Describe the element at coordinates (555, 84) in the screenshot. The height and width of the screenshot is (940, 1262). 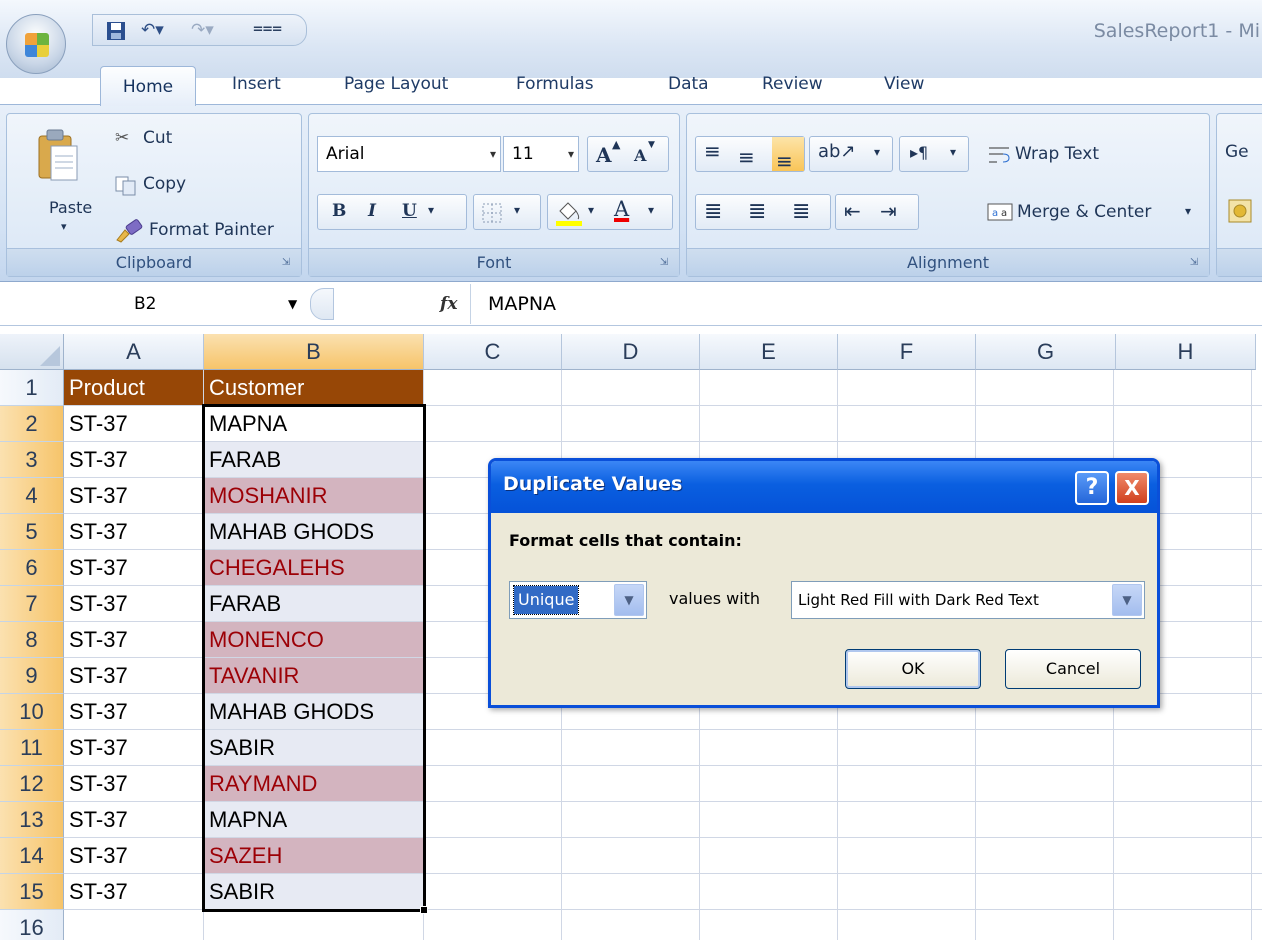
I see `tab-formulas: Formulas` at that location.